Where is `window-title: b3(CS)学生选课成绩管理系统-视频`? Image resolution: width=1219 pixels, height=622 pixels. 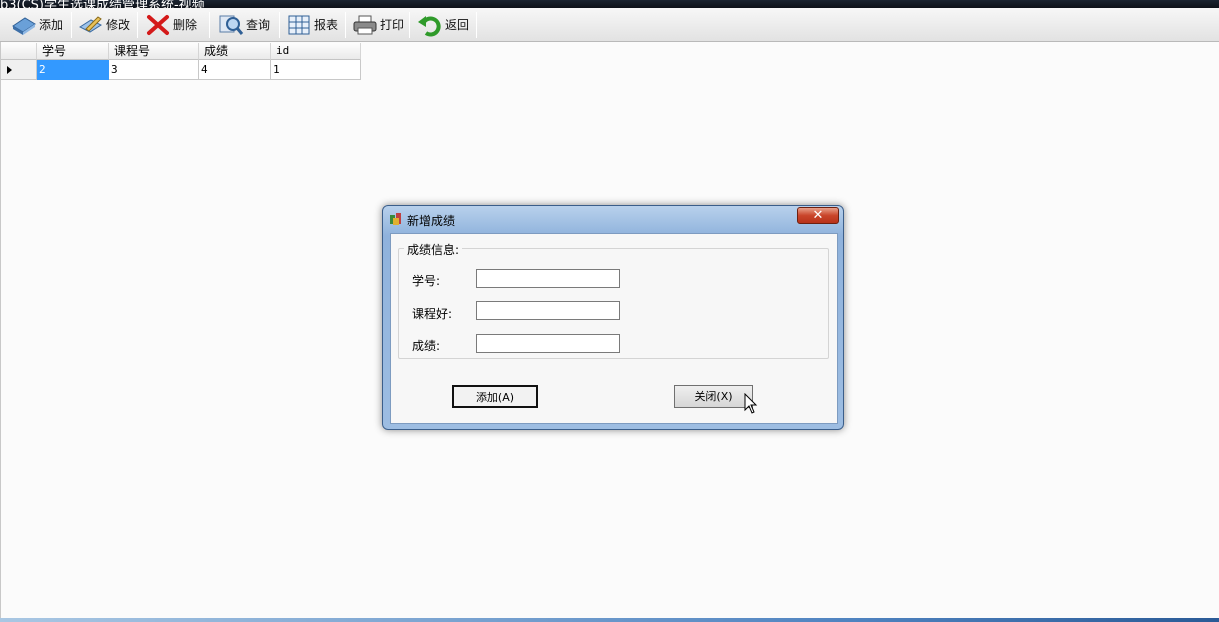 window-title: b3(CS)学生选课成绩管理系统-视频 is located at coordinates (102, 4).